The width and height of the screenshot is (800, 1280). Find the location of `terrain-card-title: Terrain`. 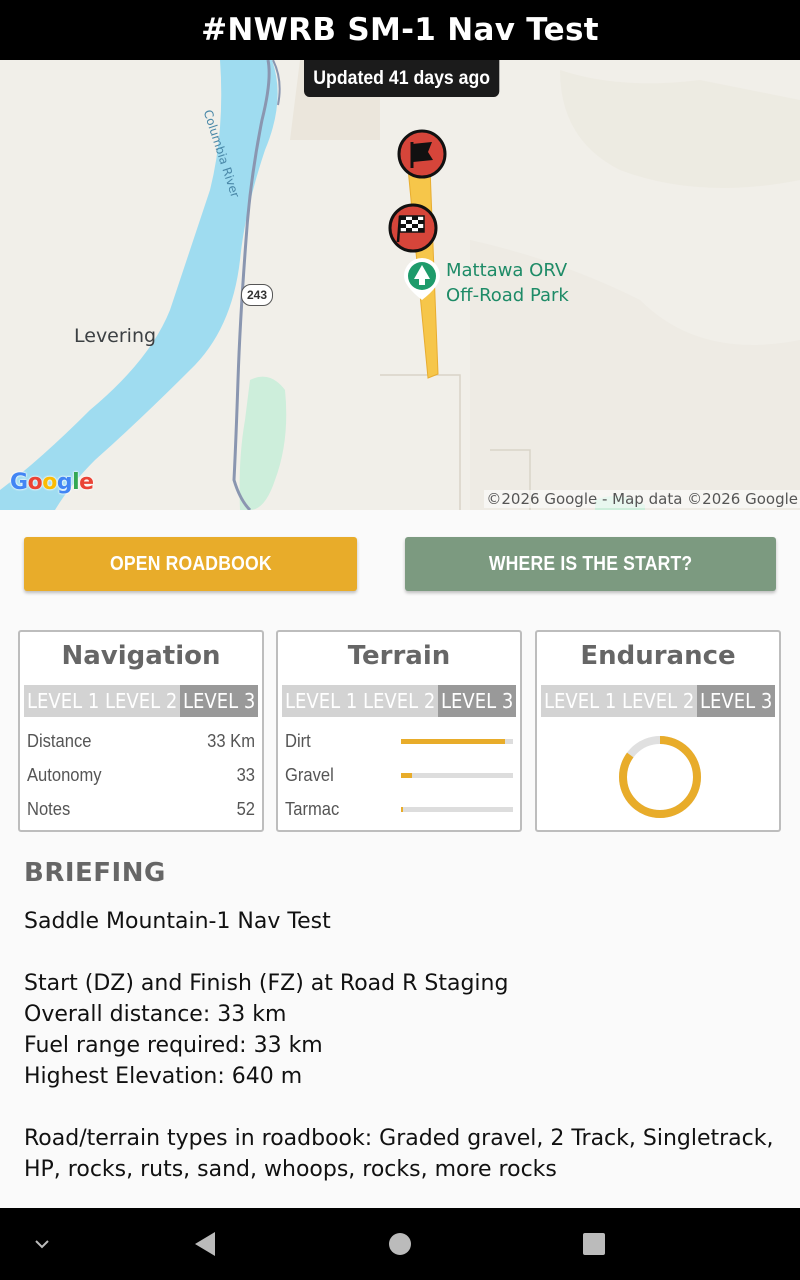

terrain-card-title: Terrain is located at coordinates (399, 656).